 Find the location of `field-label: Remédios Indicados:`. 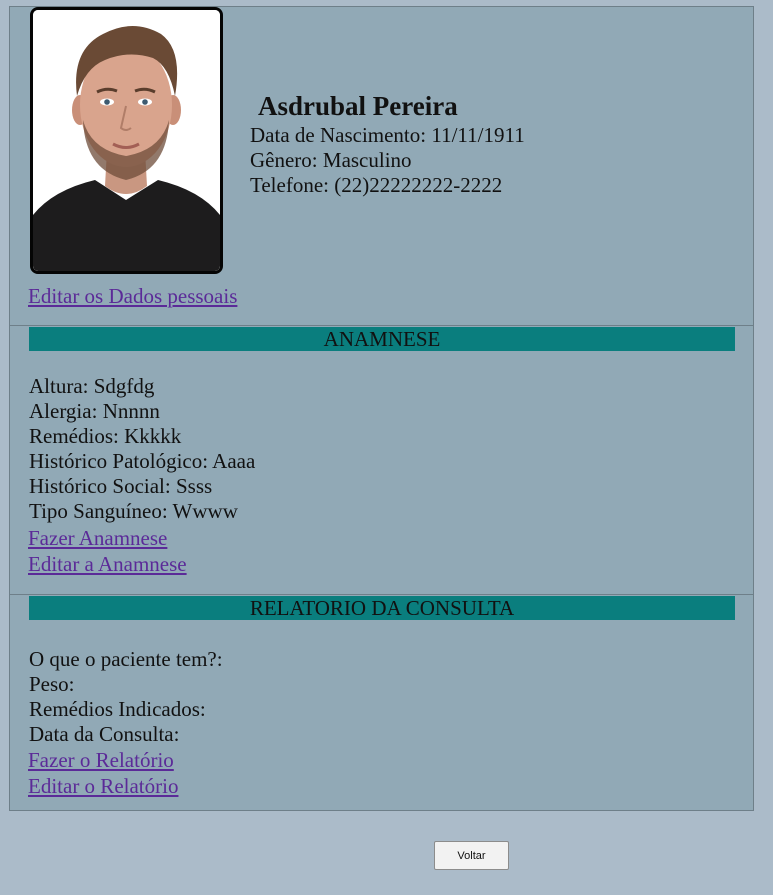

field-label: Remédios Indicados: is located at coordinates (117, 709).